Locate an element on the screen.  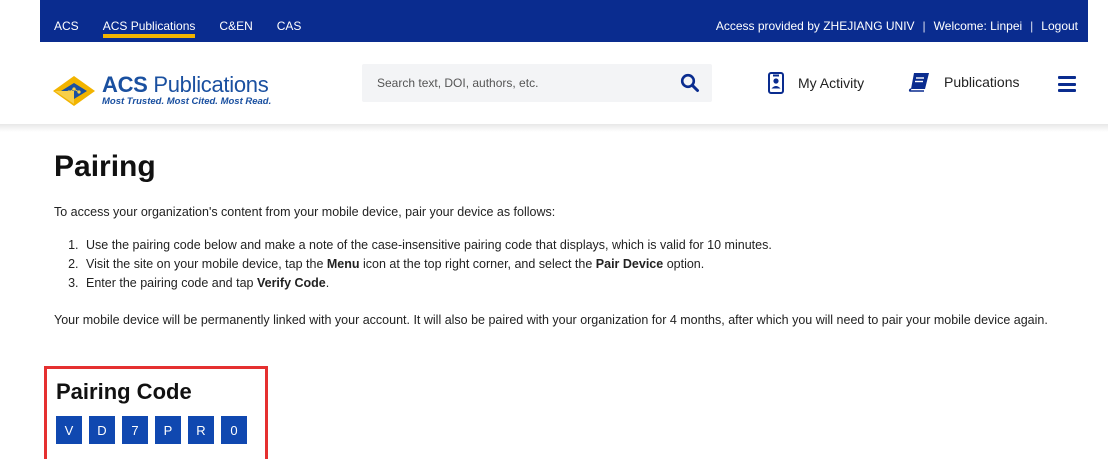
publications-button: Publications is located at coordinates (964, 82).